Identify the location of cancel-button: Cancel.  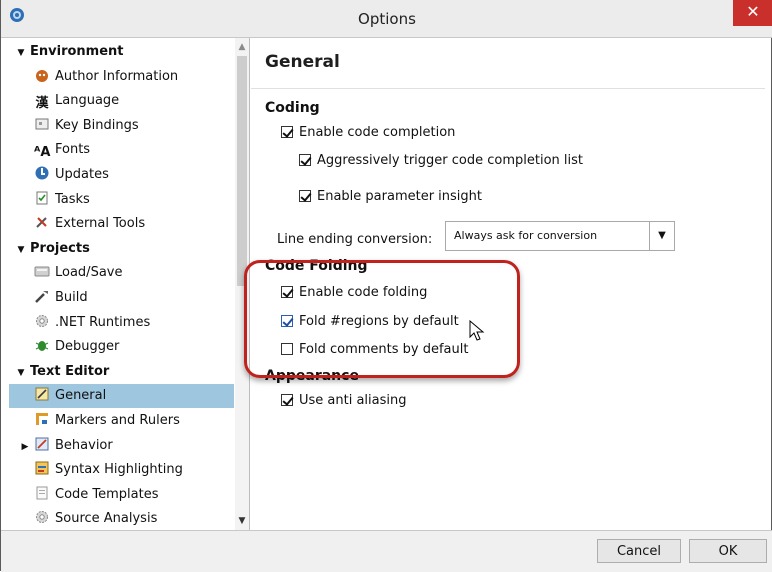
(639, 551).